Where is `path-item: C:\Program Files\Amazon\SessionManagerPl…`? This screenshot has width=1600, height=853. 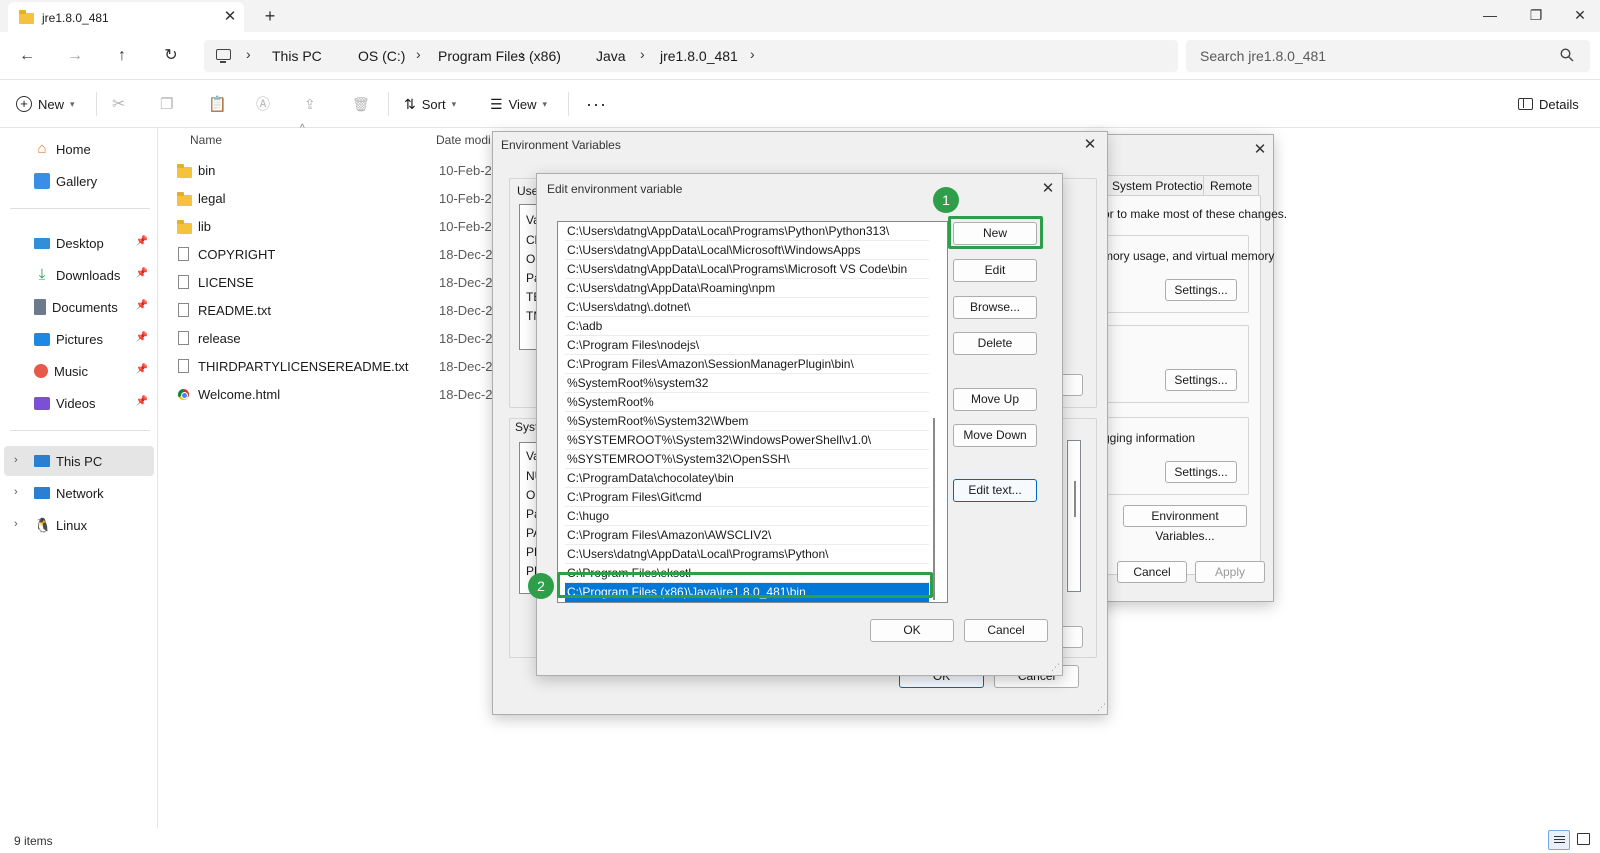 path-item: C:\Program Files\Amazon\SessionManagerPl… is located at coordinates (749, 364).